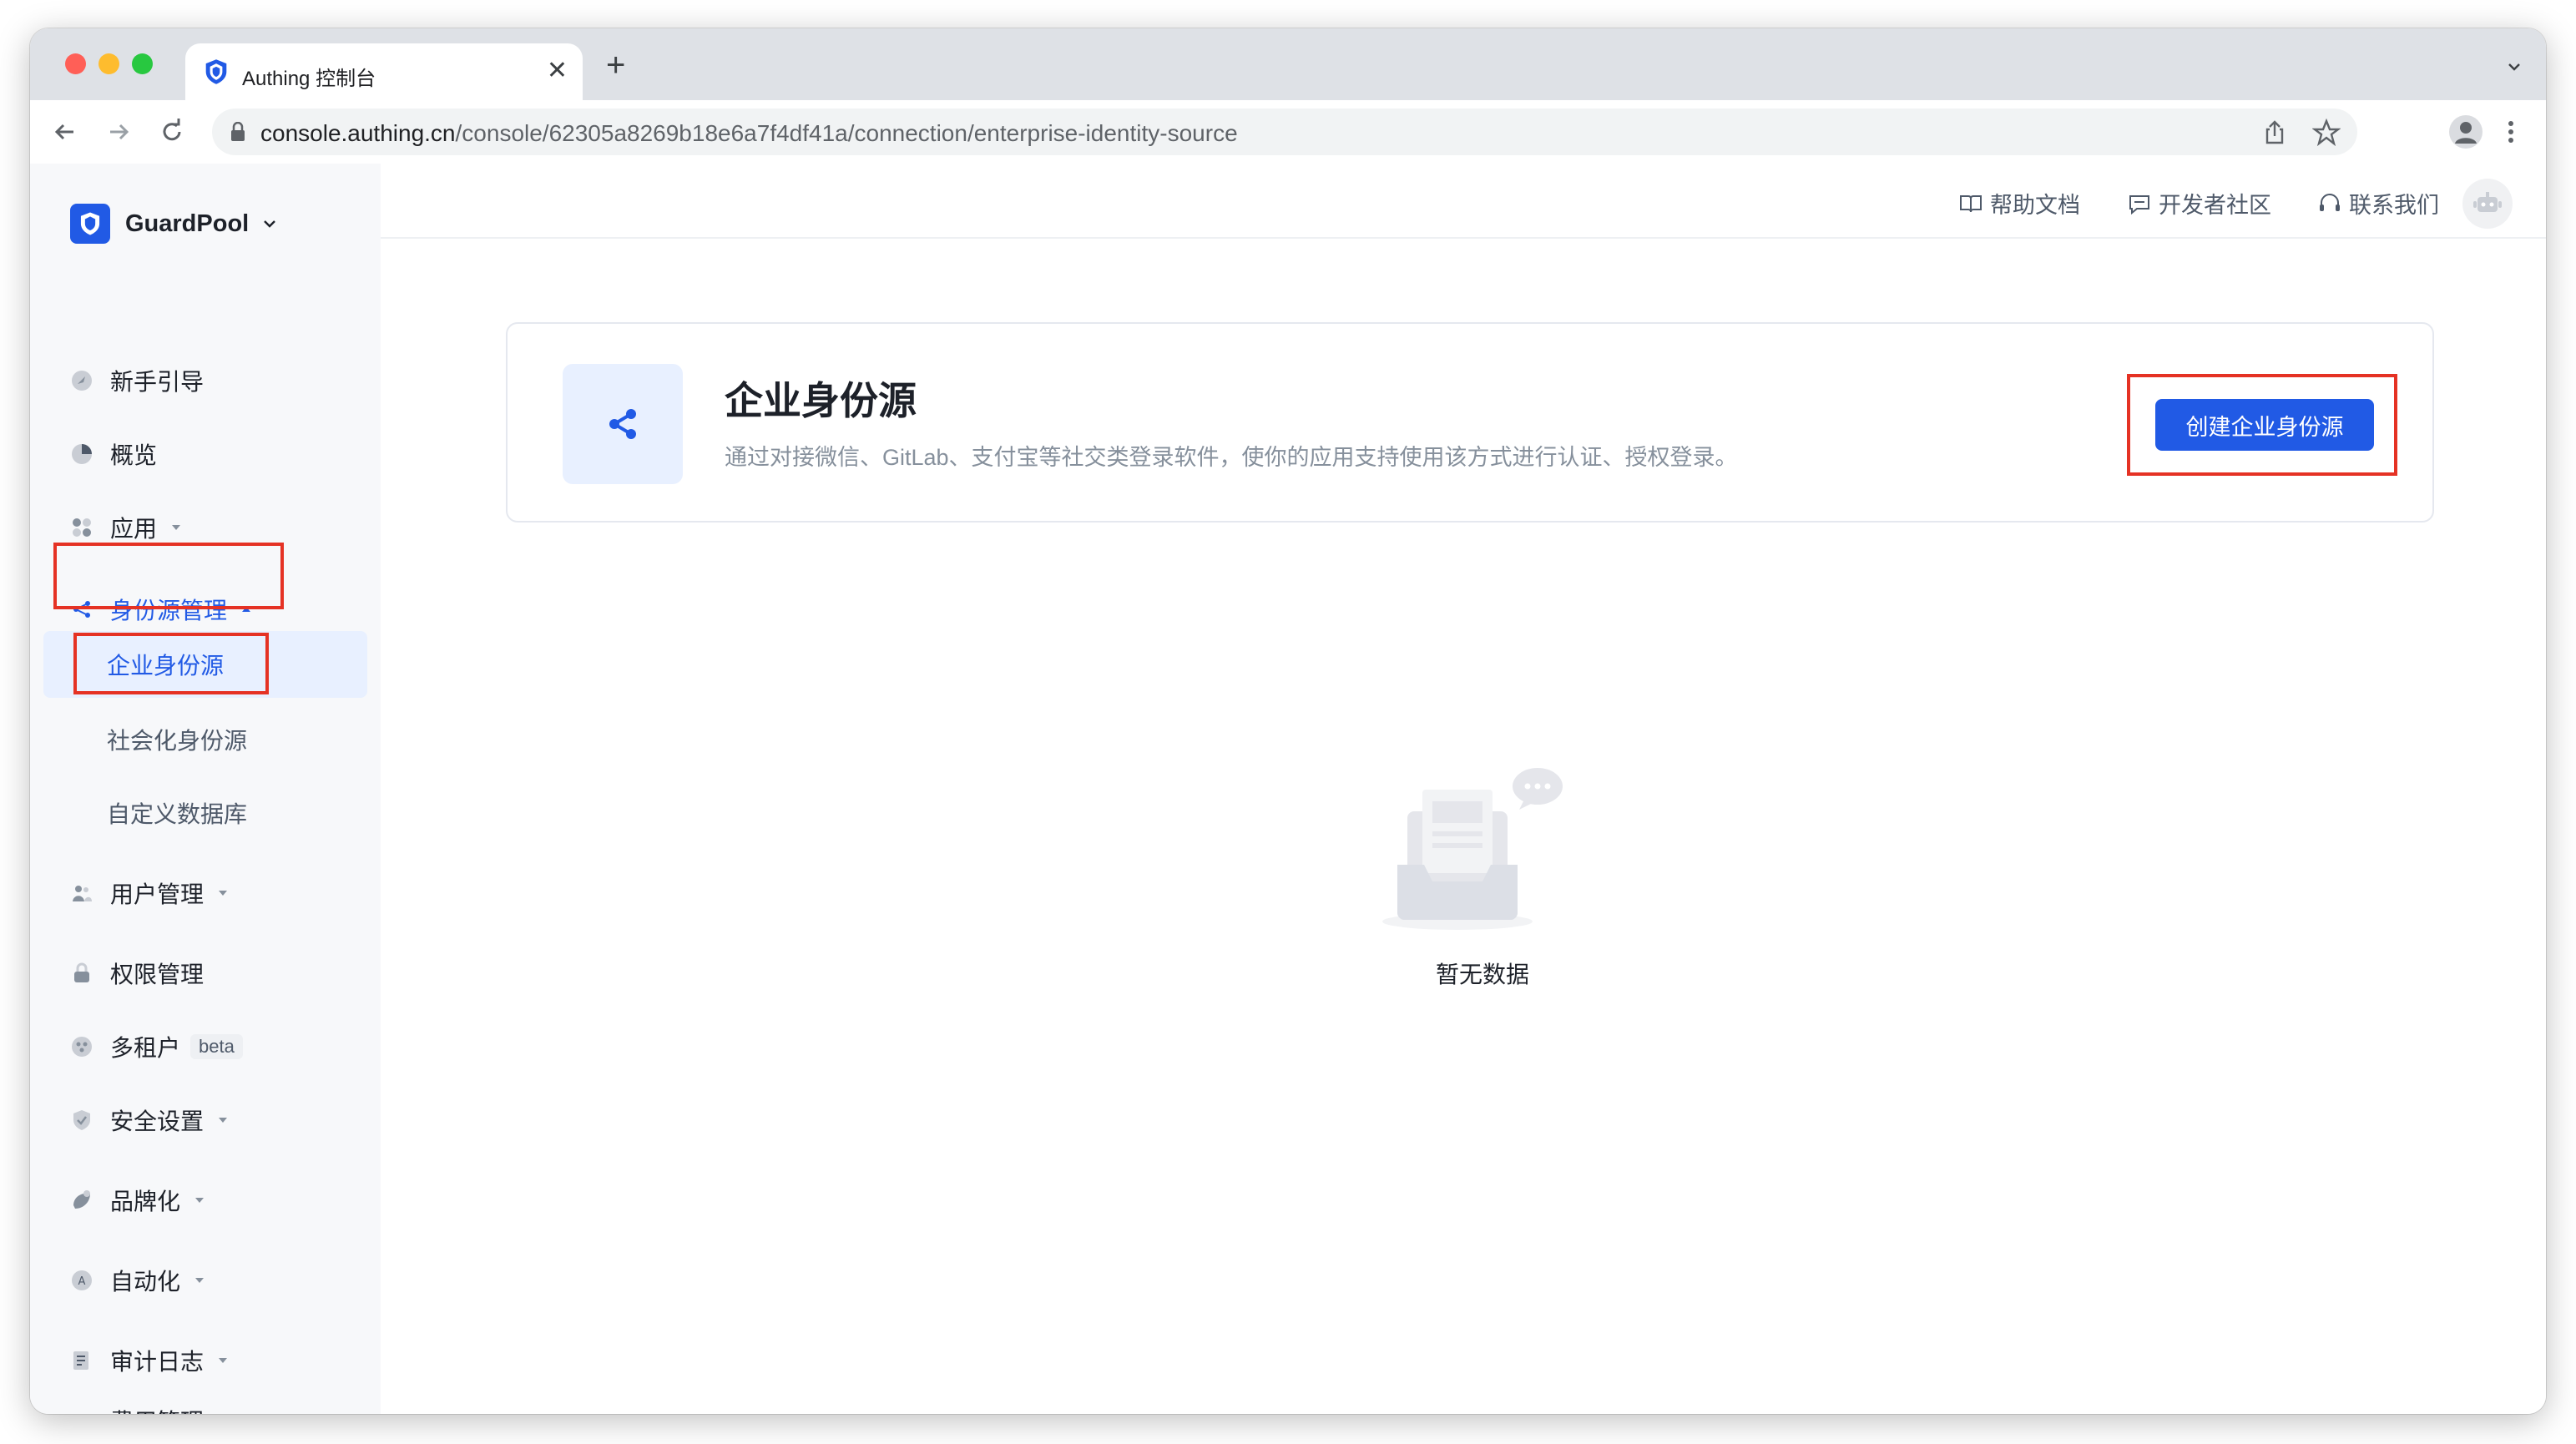  I want to click on sidebar-item-permissions: 权限管理, so click(137, 973).